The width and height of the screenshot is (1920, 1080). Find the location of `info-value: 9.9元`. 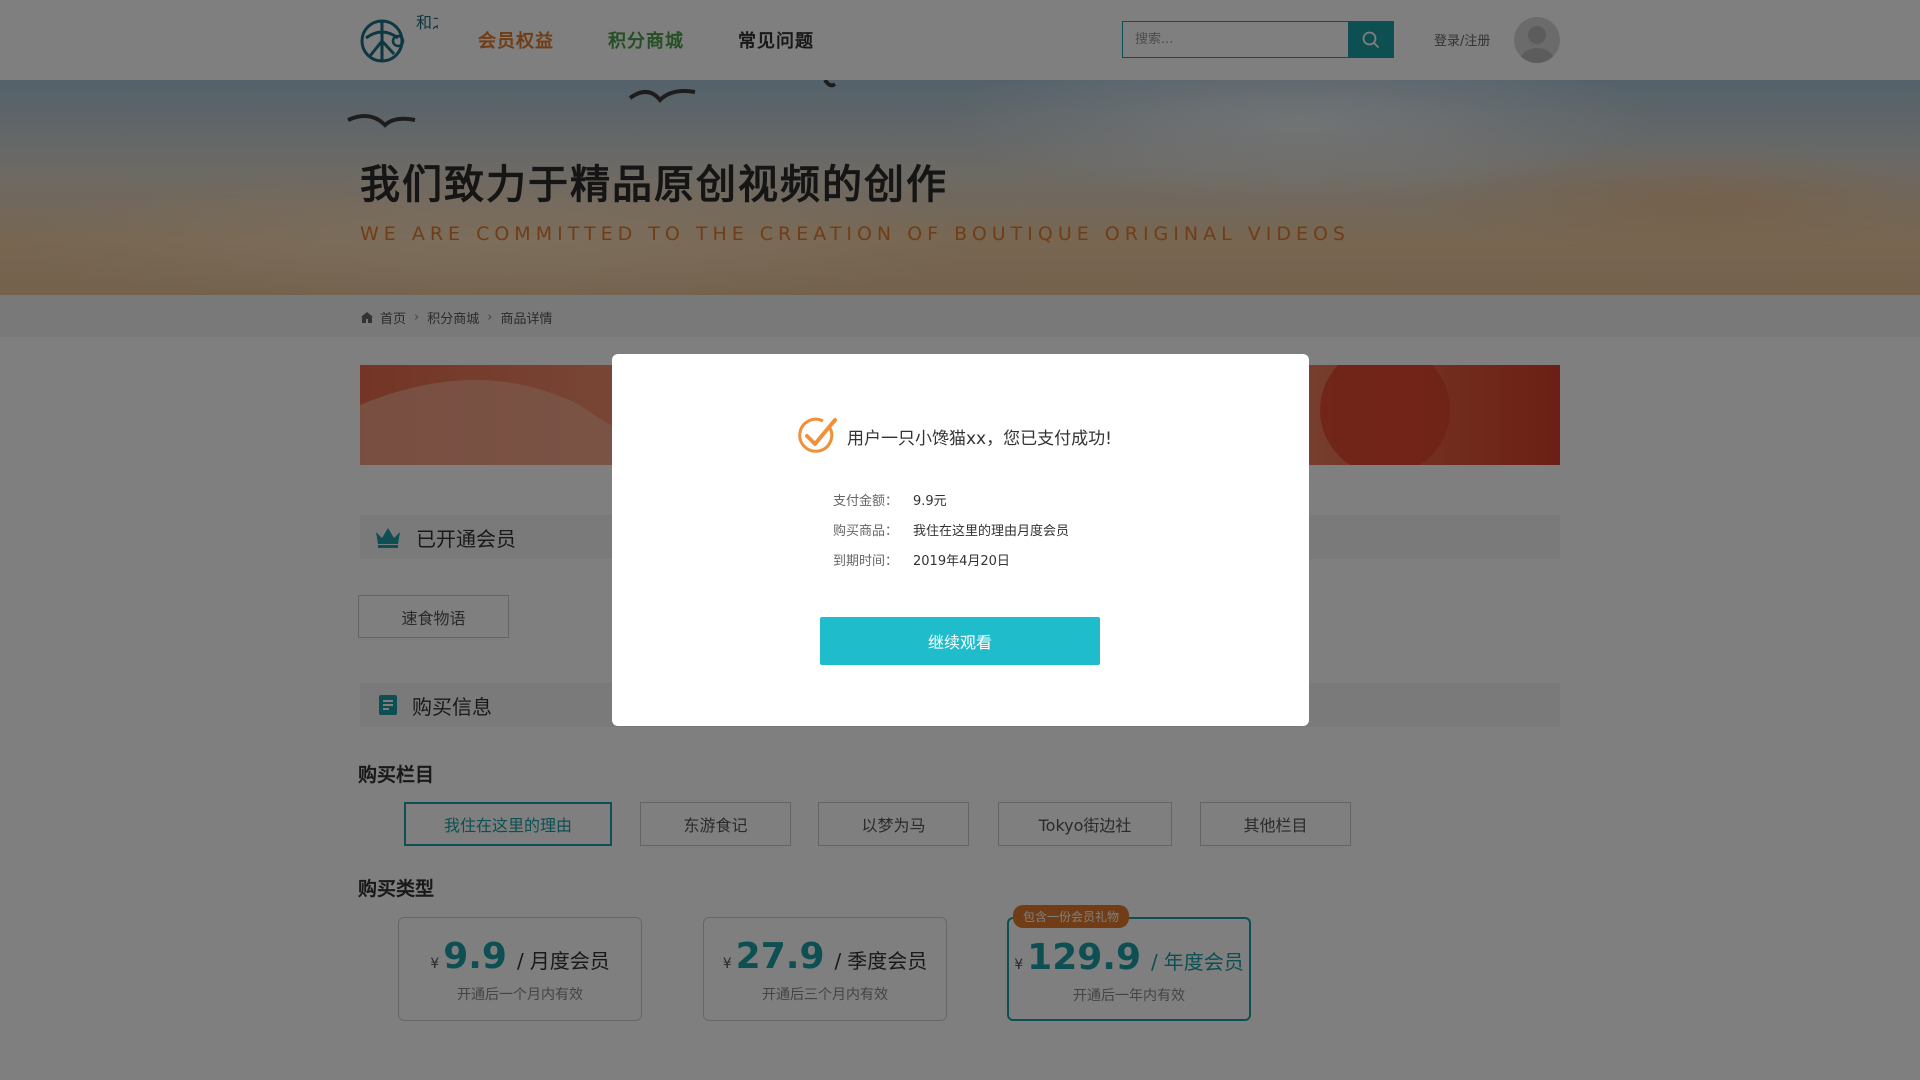

info-value: 9.9元 is located at coordinates (930, 501).